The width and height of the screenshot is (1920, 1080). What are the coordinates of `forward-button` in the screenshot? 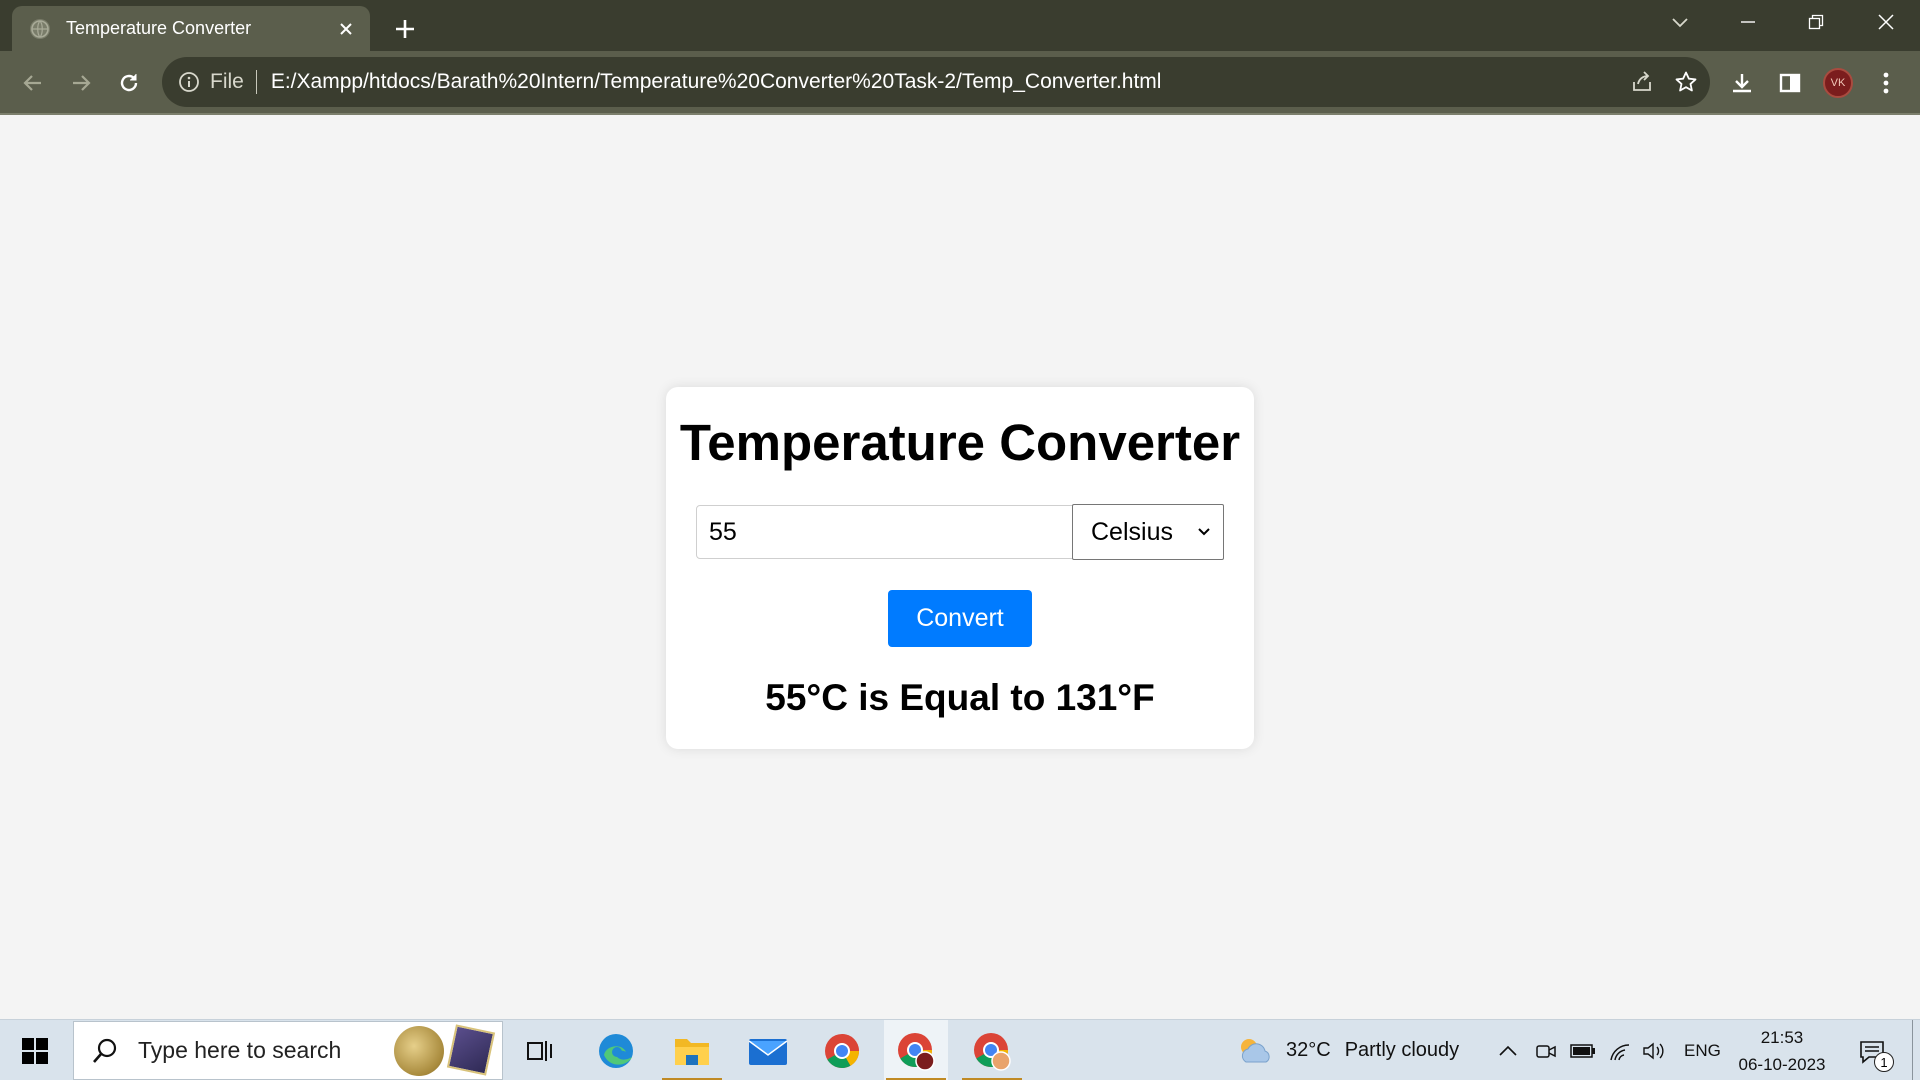 It's located at (81, 83).